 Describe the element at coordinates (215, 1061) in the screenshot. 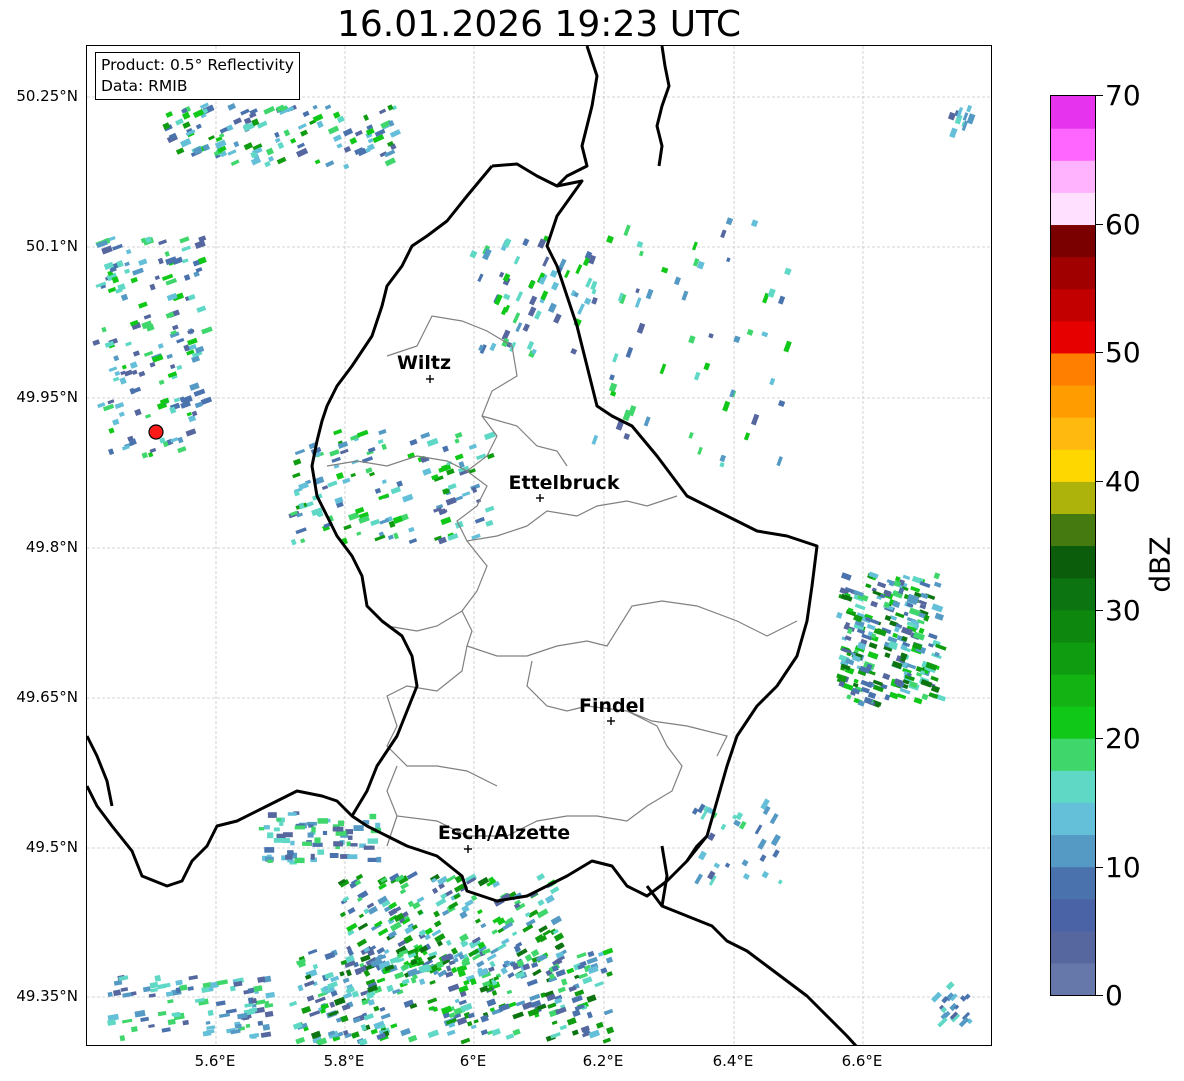

I see `x-tick-label: 5.6°E` at that location.